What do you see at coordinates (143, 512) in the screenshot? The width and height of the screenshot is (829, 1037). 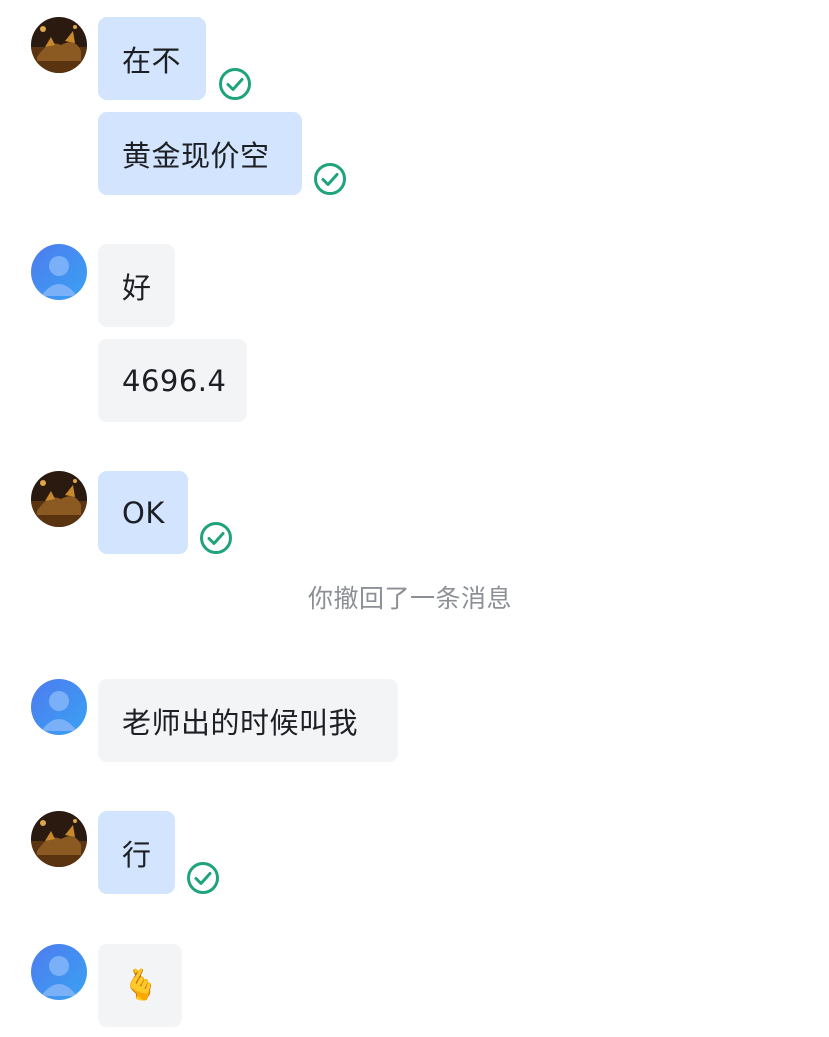 I see `message-bubble-sent: OK` at bounding box center [143, 512].